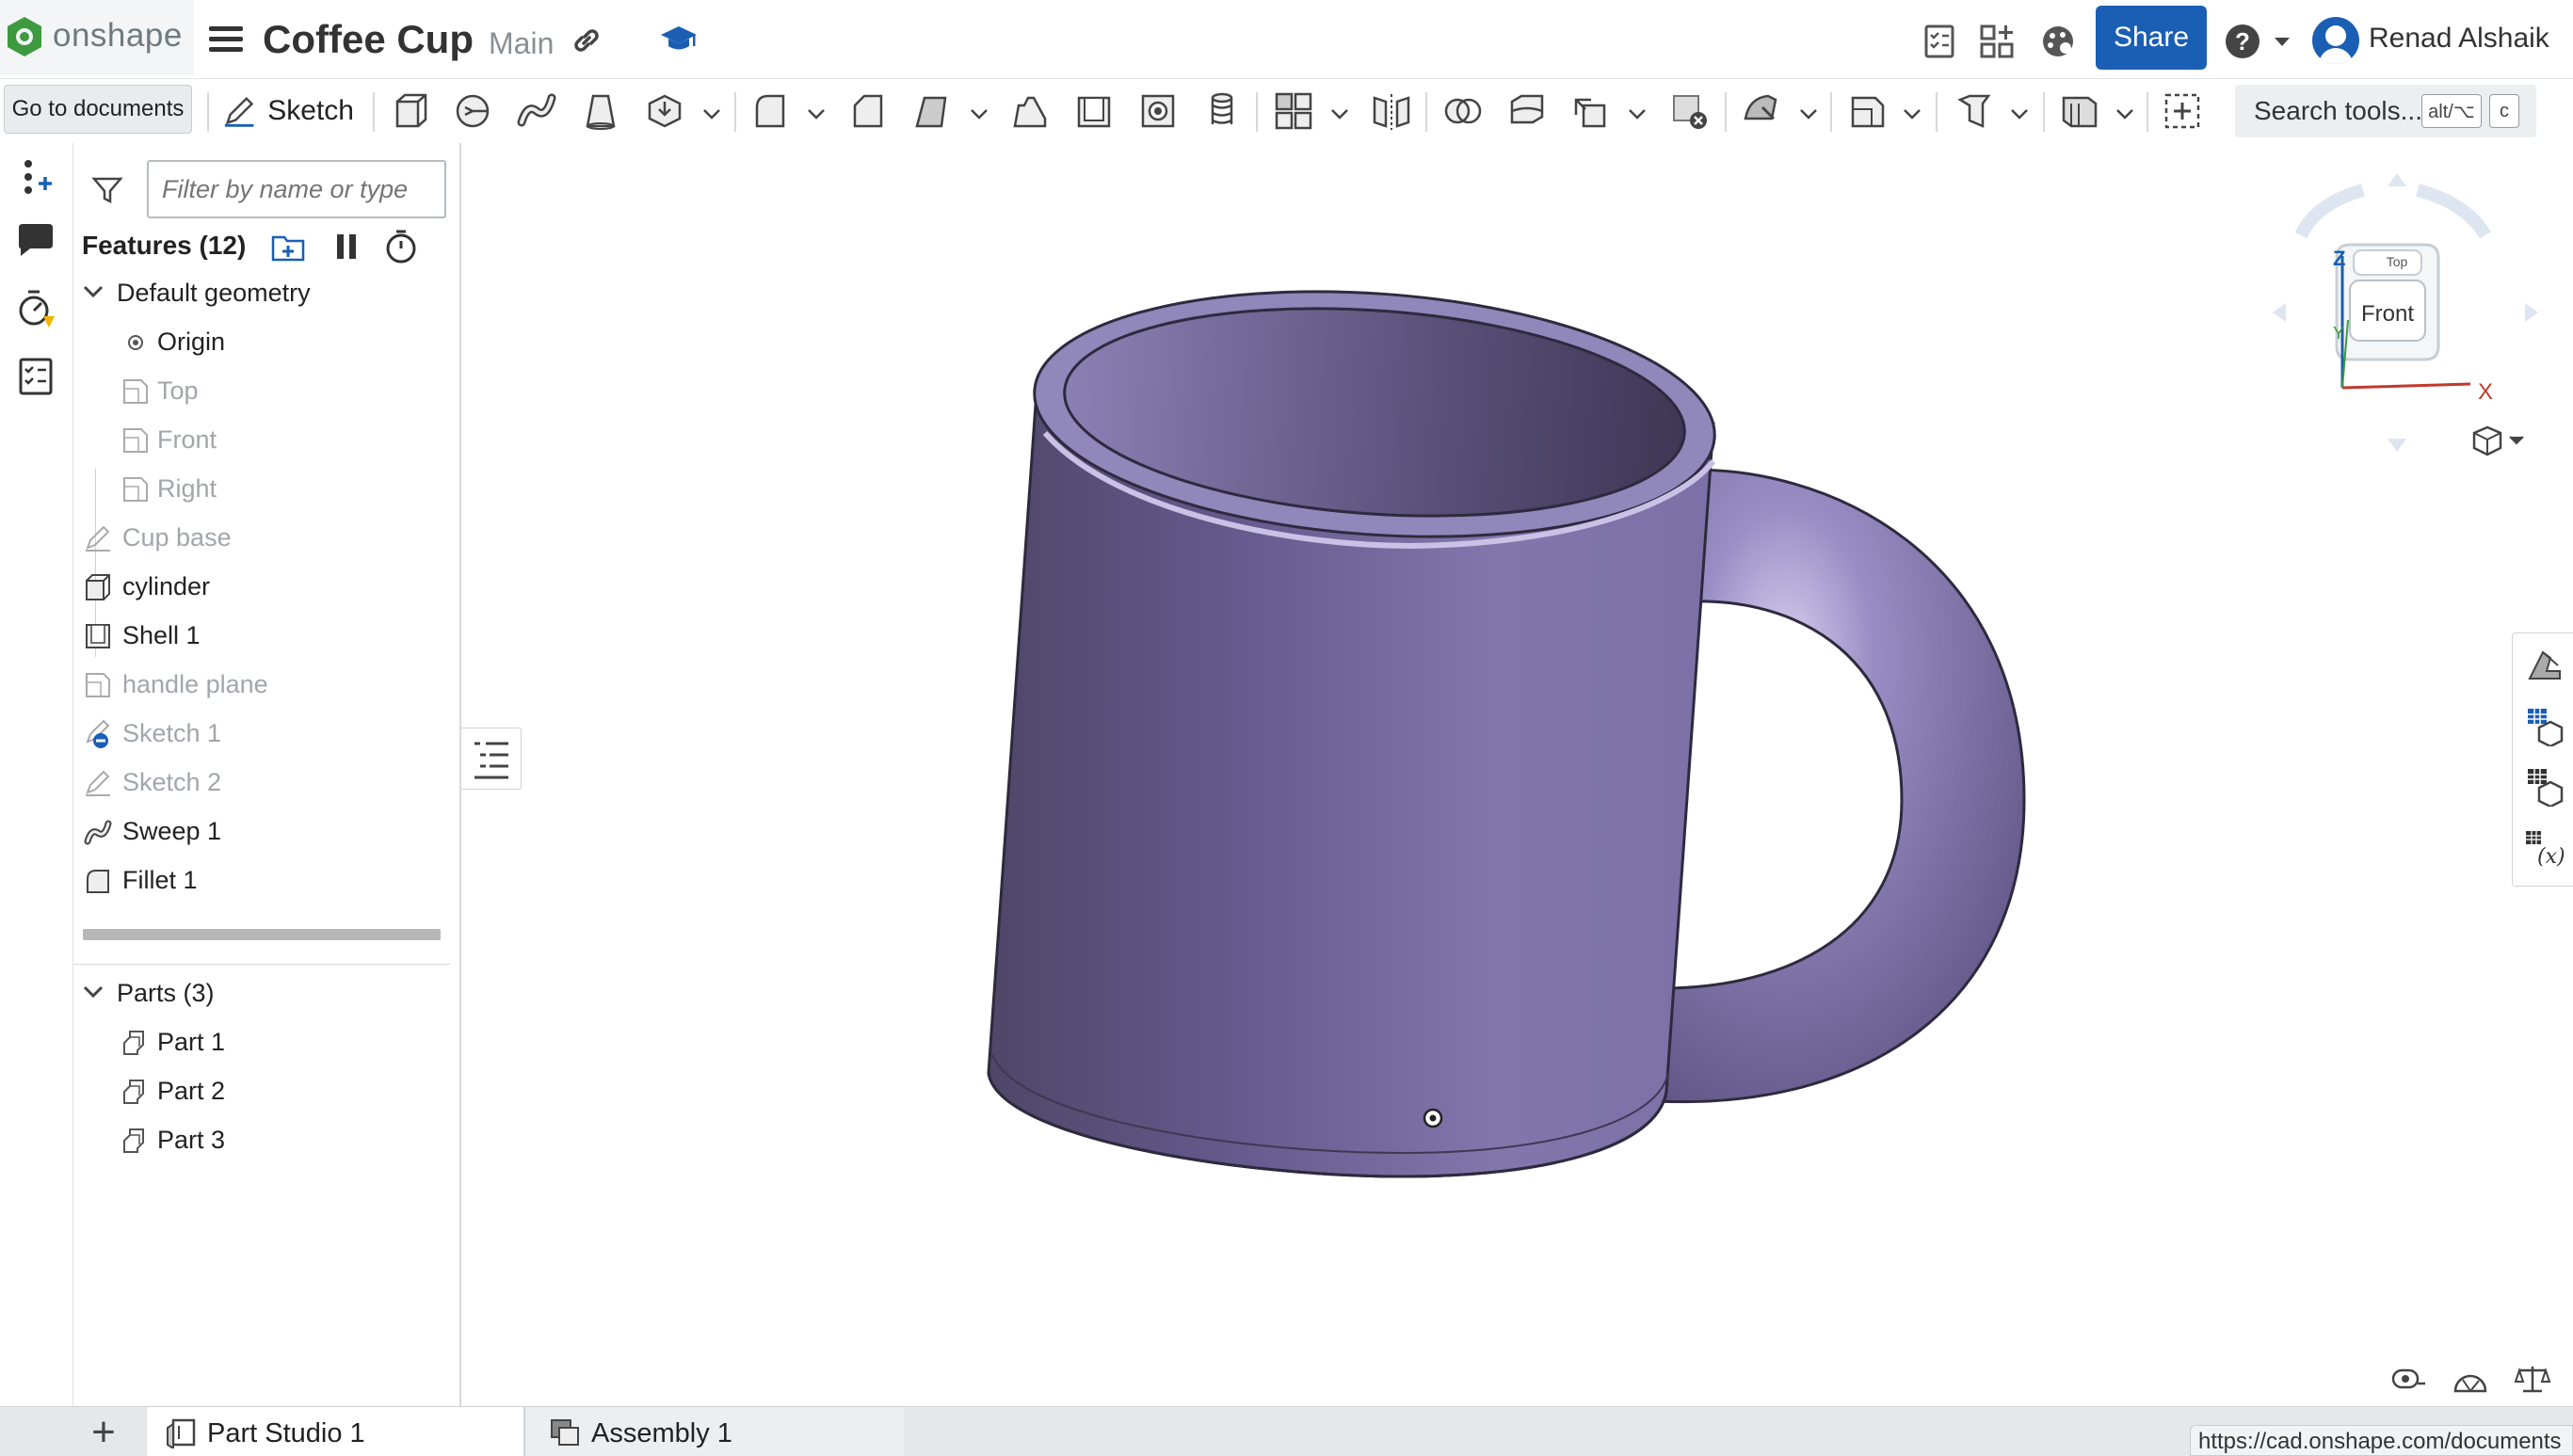  I want to click on hole-tool, so click(1158, 111).